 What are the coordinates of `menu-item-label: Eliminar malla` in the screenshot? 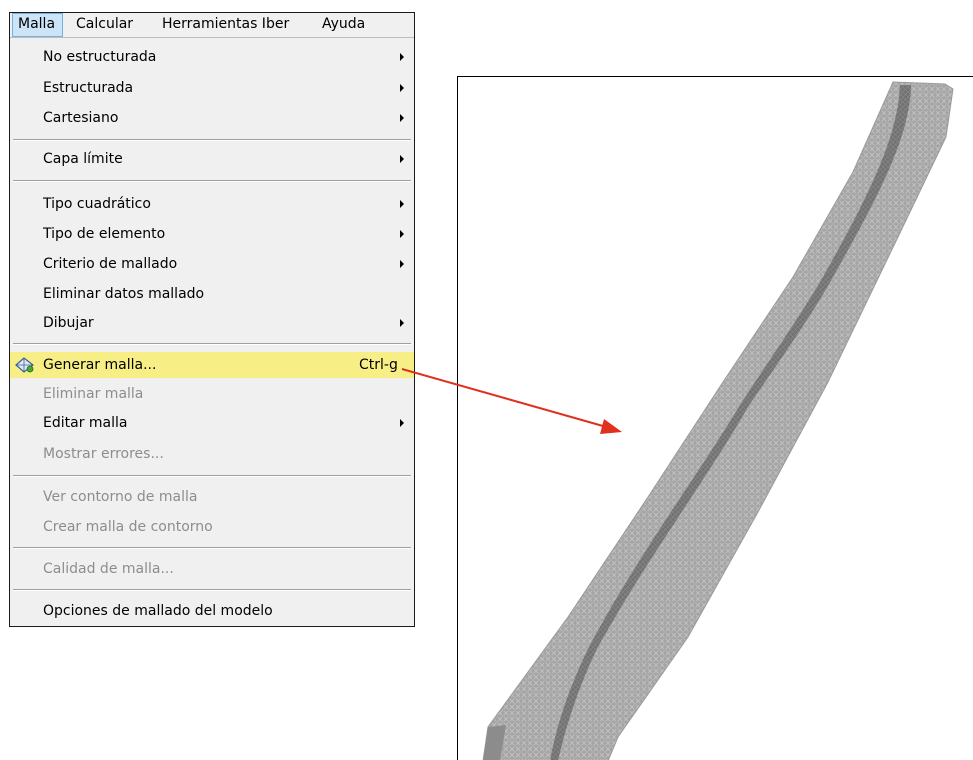 It's located at (93, 394).